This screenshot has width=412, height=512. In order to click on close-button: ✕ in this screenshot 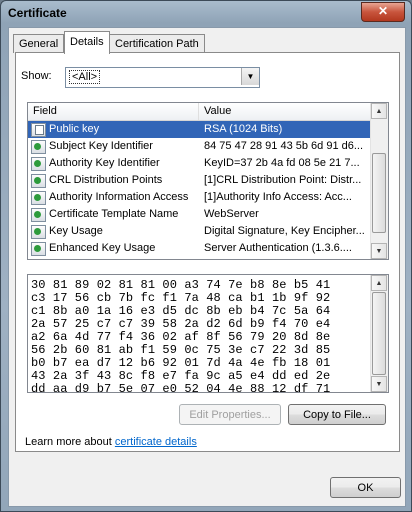, I will do `click(383, 12)`.